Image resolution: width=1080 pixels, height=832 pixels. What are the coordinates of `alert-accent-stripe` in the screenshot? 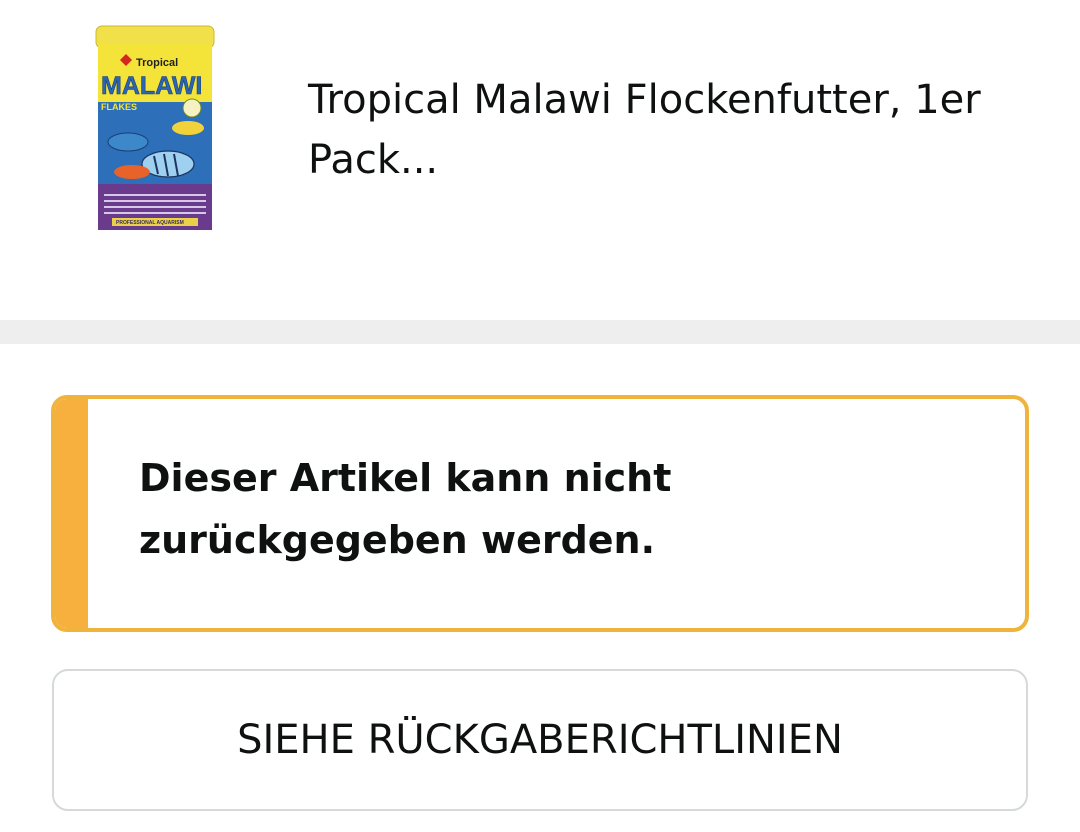 It's located at (71, 513).